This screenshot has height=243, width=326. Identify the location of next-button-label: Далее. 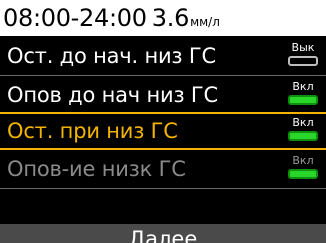
(163, 235).